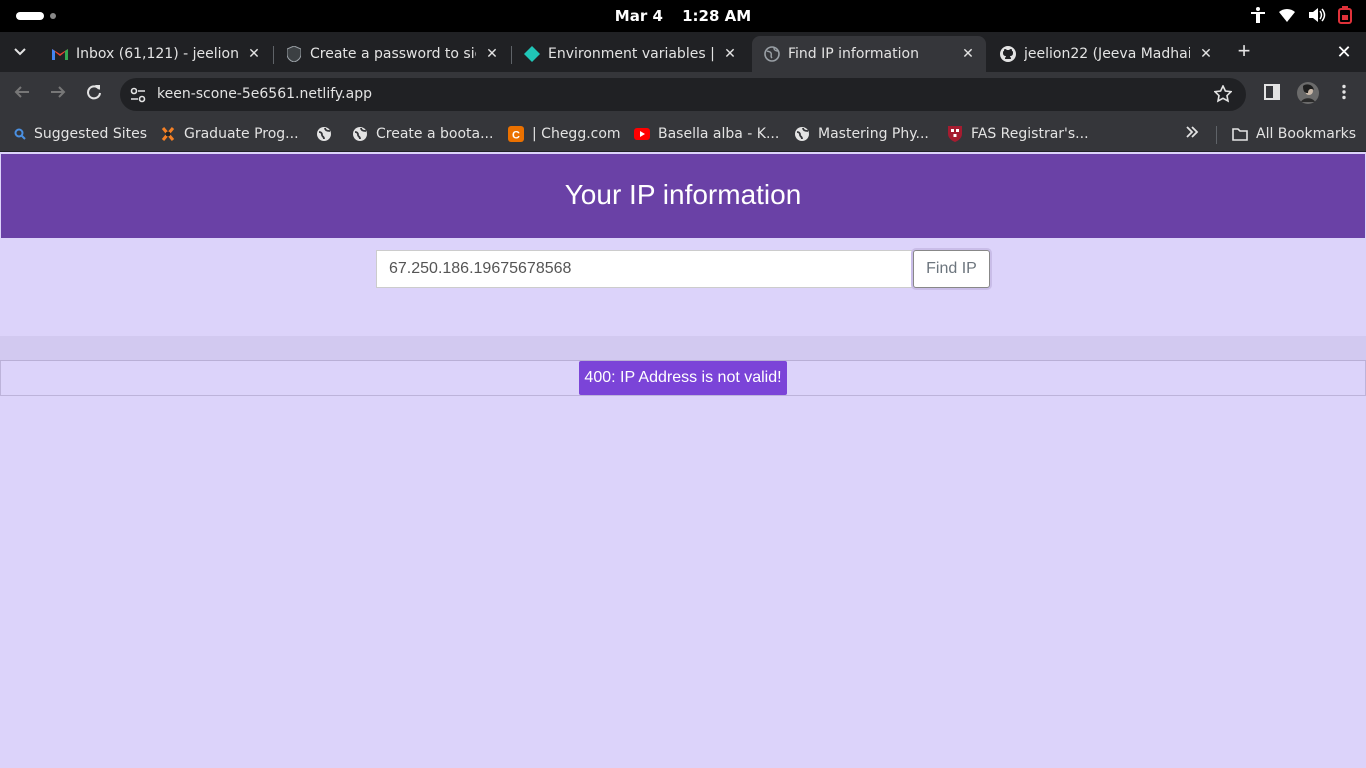 This screenshot has width=1366, height=768. What do you see at coordinates (638, 16) in the screenshot?
I see `clock-date: Mar 4` at bounding box center [638, 16].